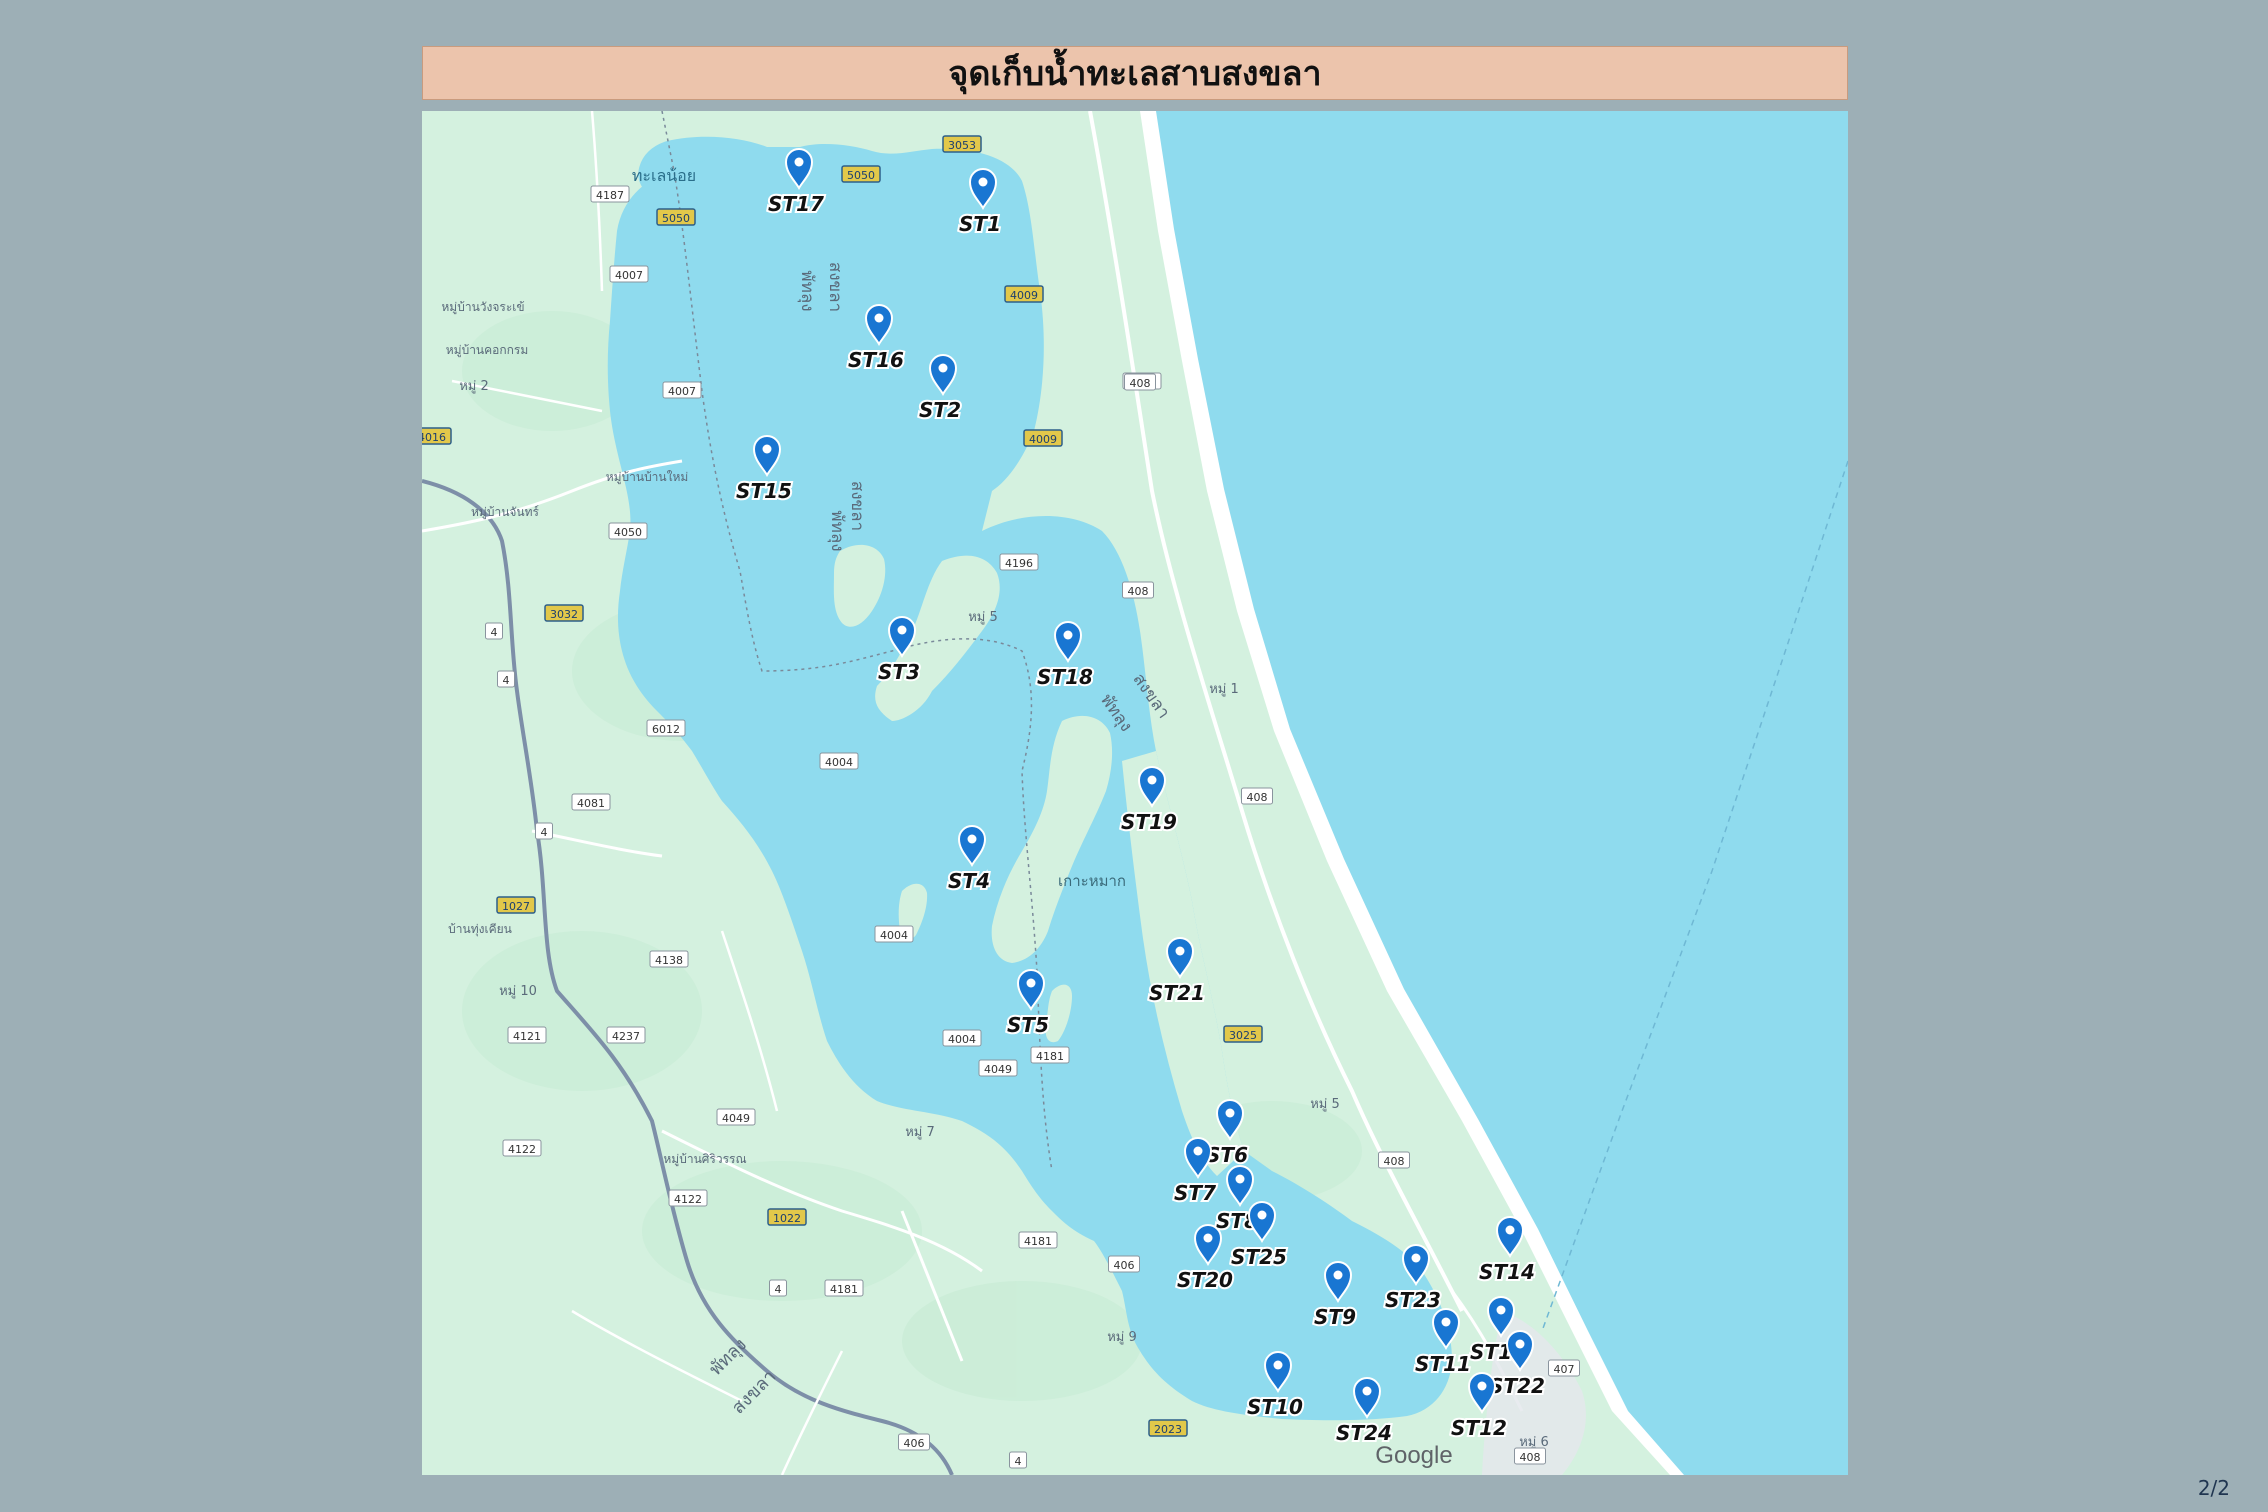  Describe the element at coordinates (899, 672) in the screenshot. I see `station-label: ST3` at that location.